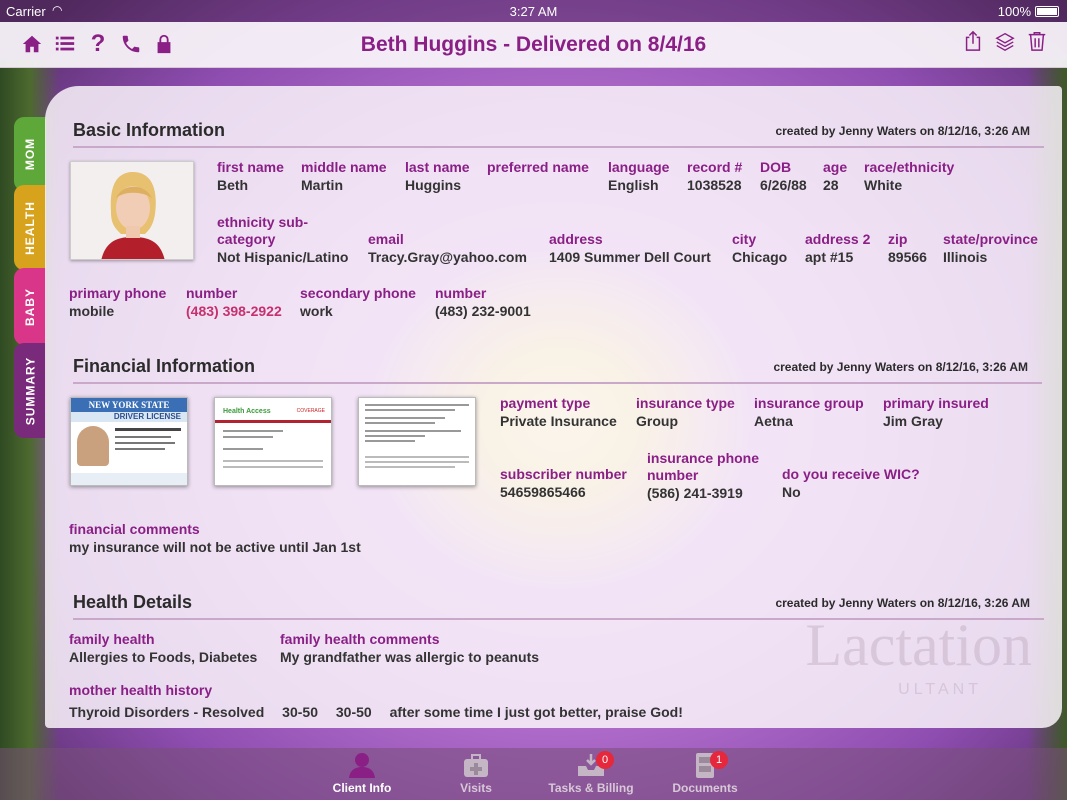 The image size is (1067, 800). What do you see at coordinates (1047, 11) in the screenshot?
I see `battery-icon` at bounding box center [1047, 11].